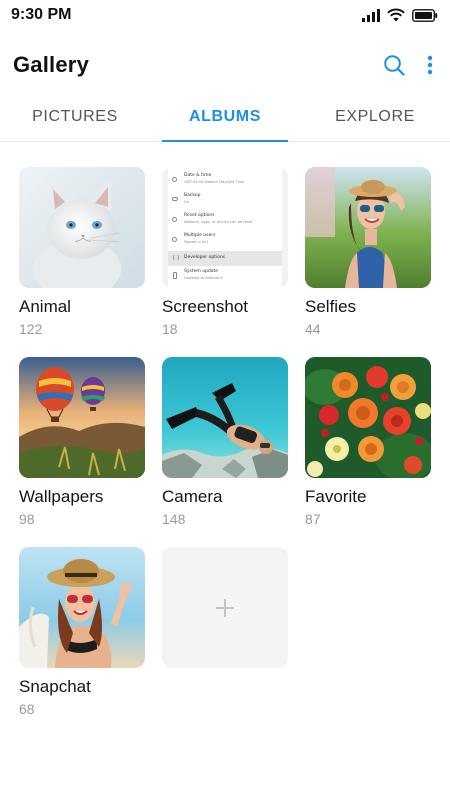  I want to click on settings-row-title: System update, so click(201, 271).